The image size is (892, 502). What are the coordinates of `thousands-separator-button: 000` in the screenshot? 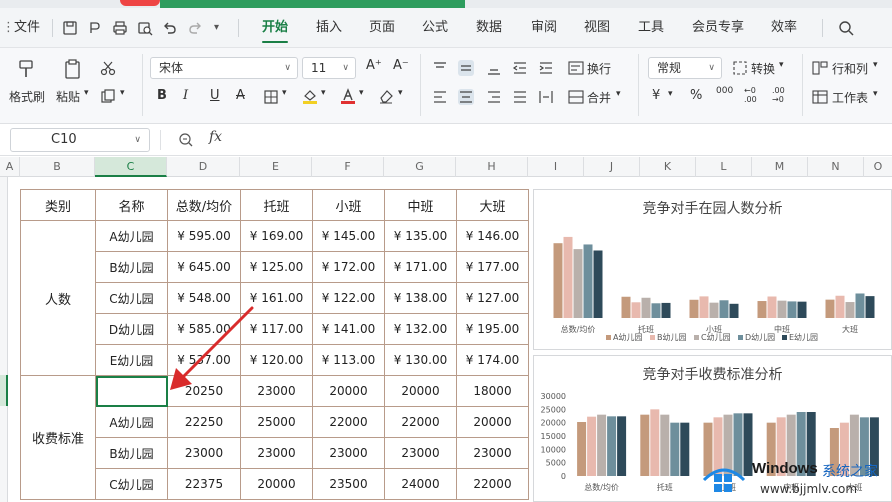 It's located at (724, 91).